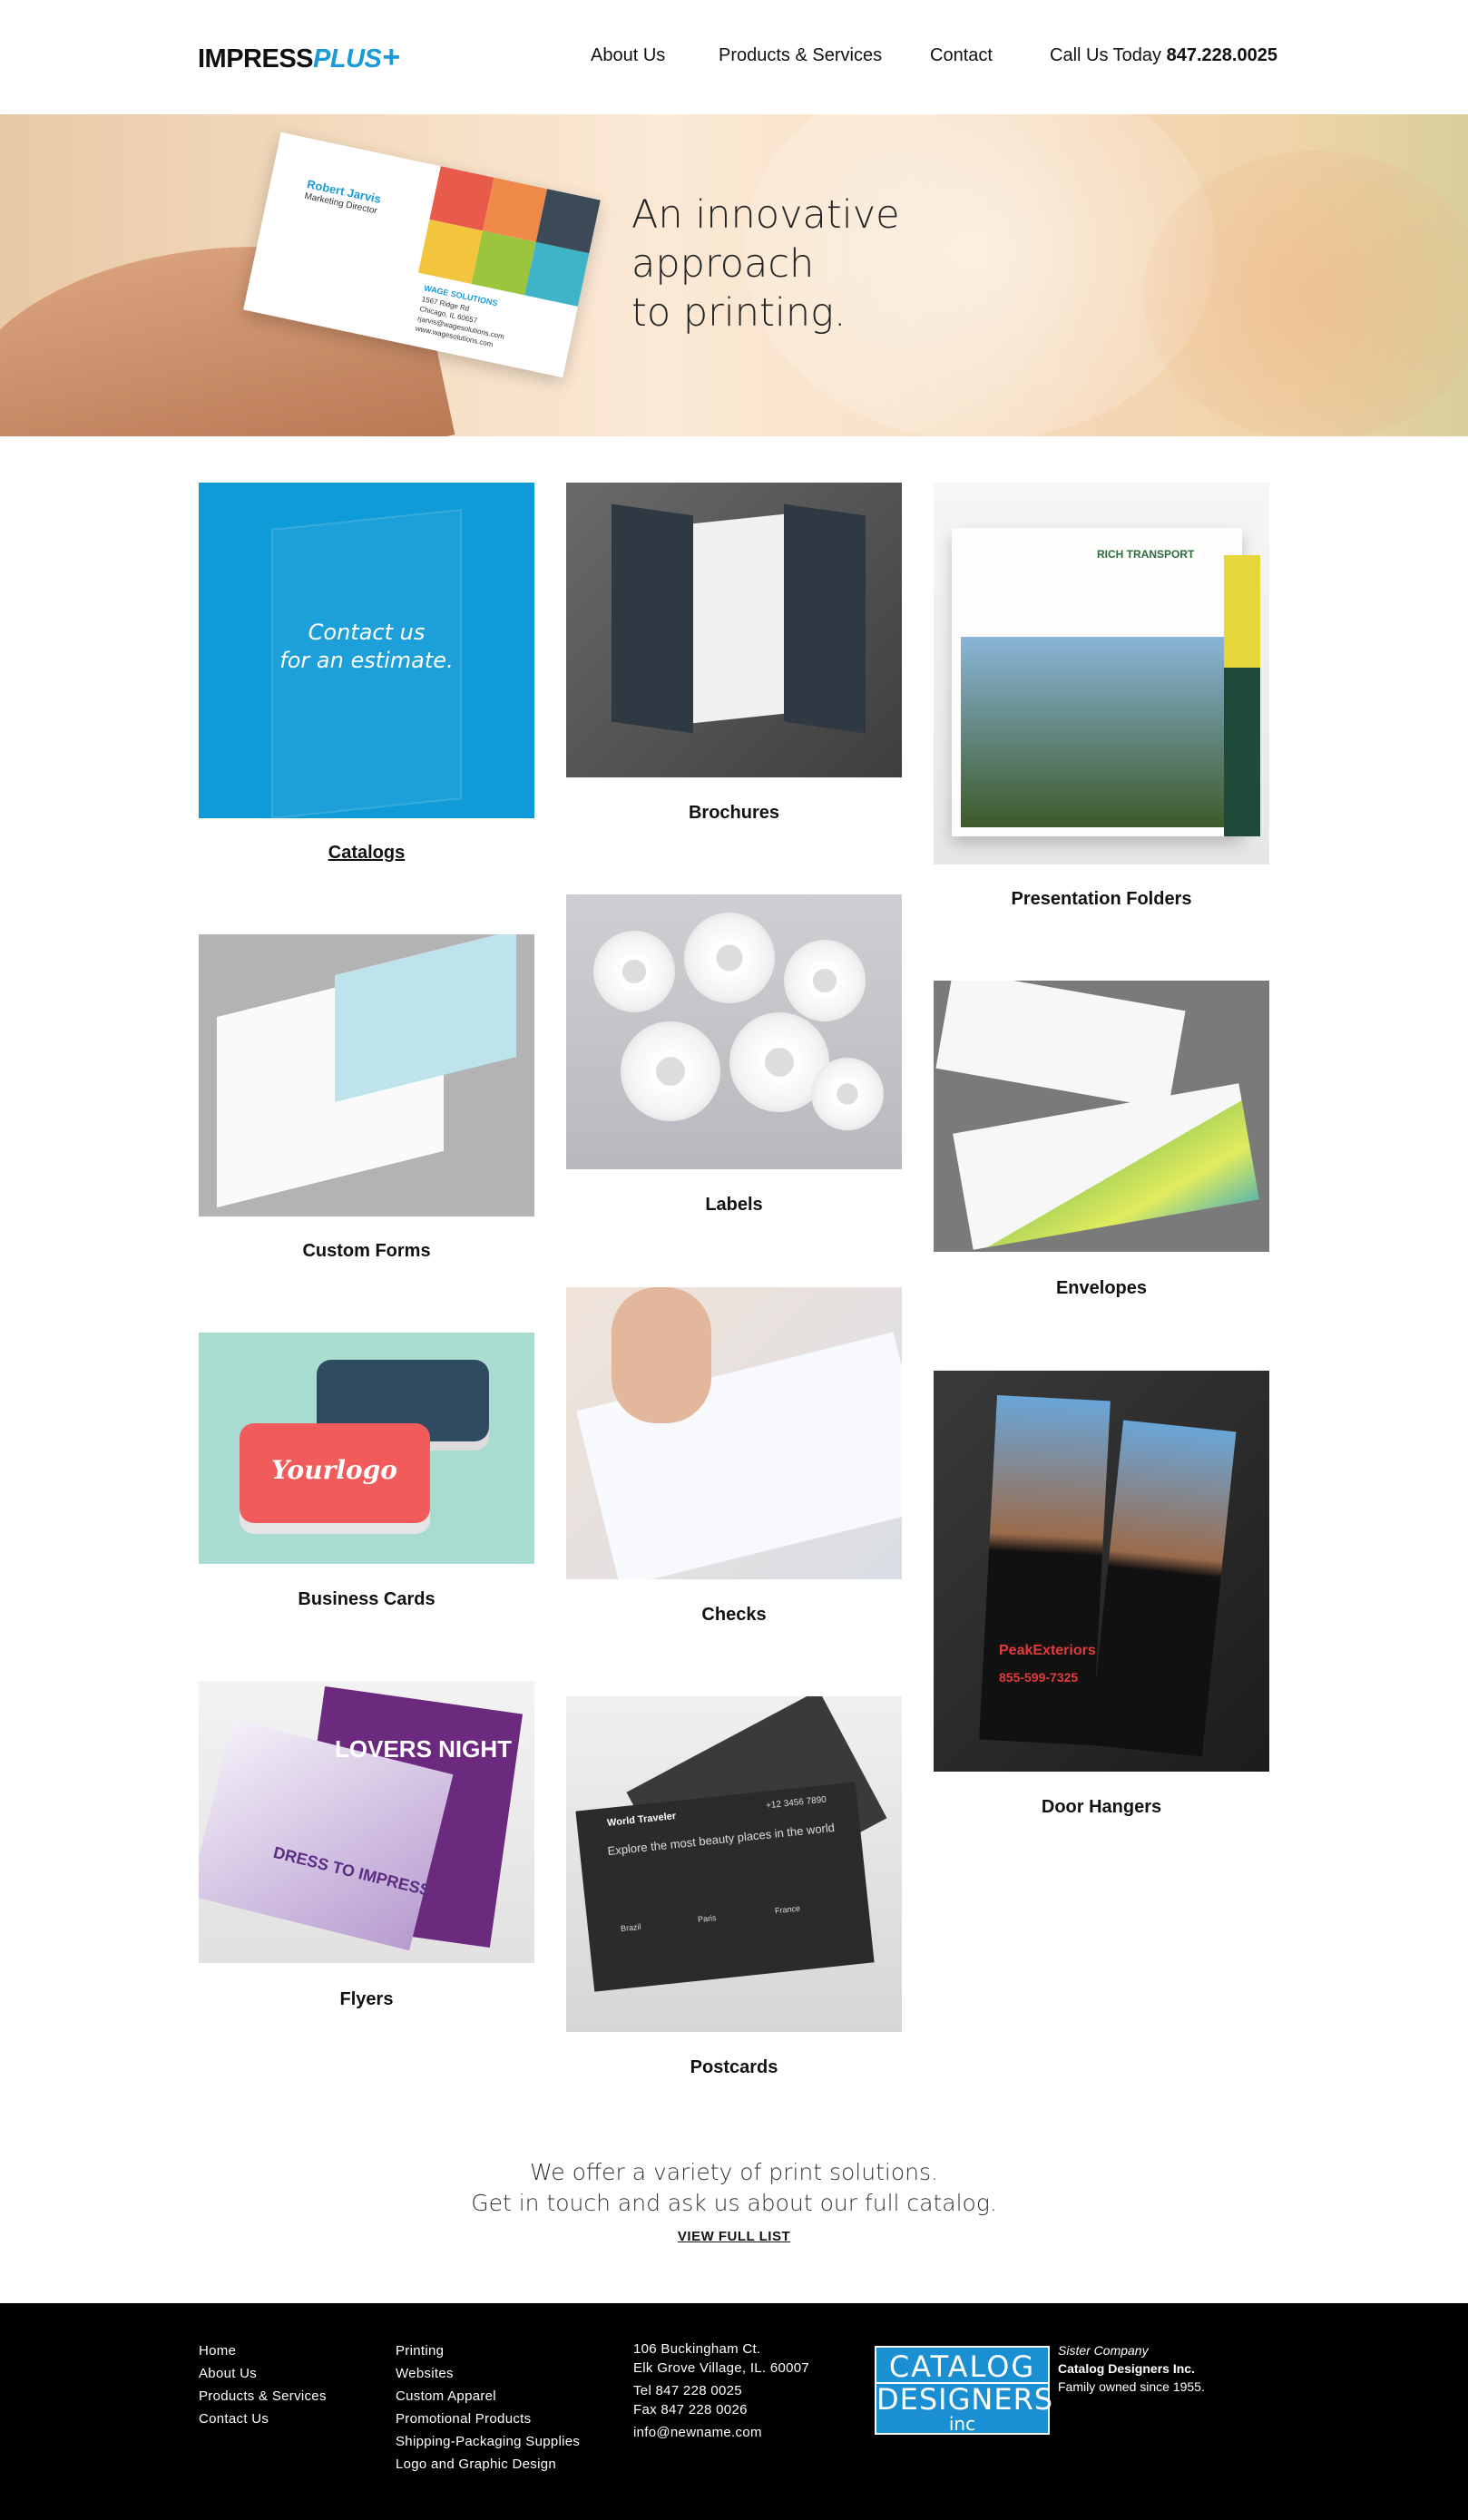  Describe the element at coordinates (1101, 899) in the screenshot. I see `product-label-presentation-folders: Presentation Folders` at that location.